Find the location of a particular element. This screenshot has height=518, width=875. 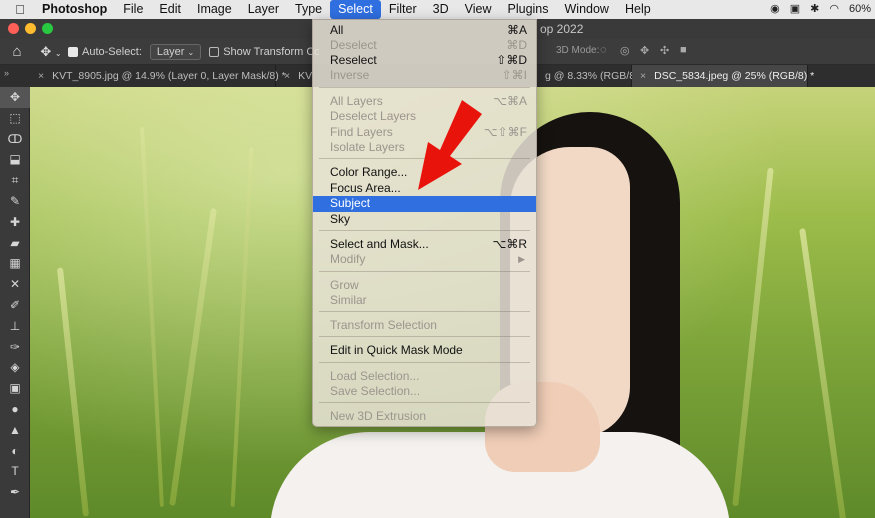

menu-item-shortcut: ⌥⇧⌘F is located at coordinates (505, 132).